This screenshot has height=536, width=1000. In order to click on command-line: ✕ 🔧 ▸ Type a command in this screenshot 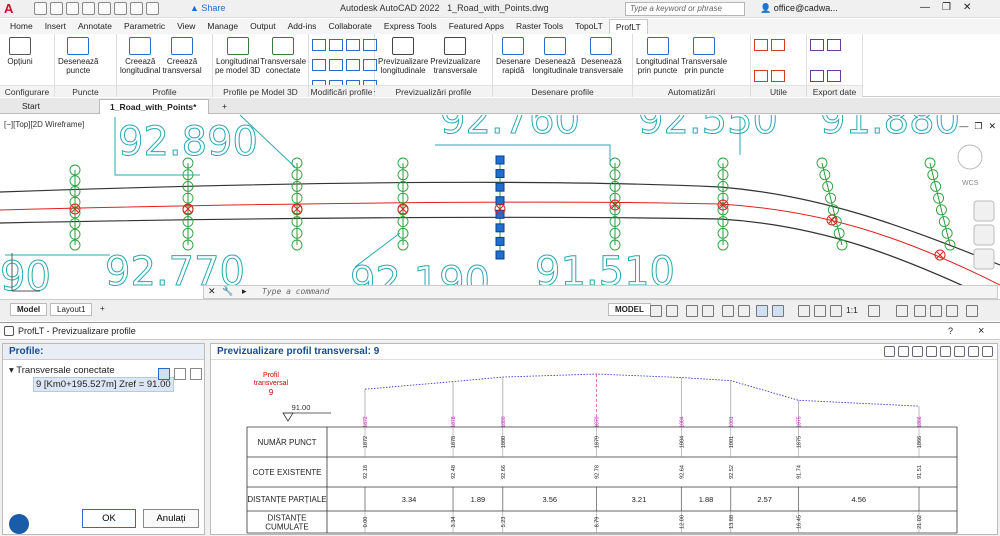, I will do `click(600, 292)`.